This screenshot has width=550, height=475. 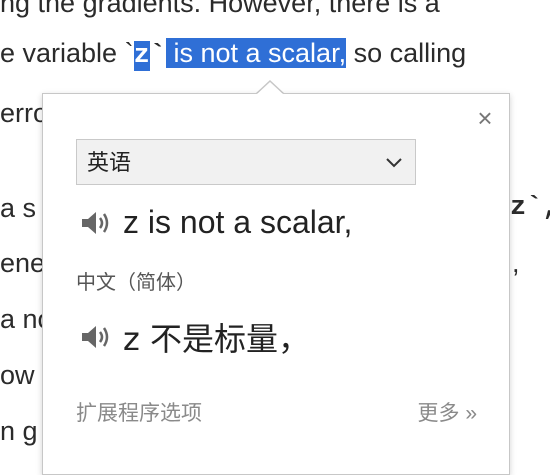 I want to click on paragraph-fragment: ,, so click(x=516, y=263).